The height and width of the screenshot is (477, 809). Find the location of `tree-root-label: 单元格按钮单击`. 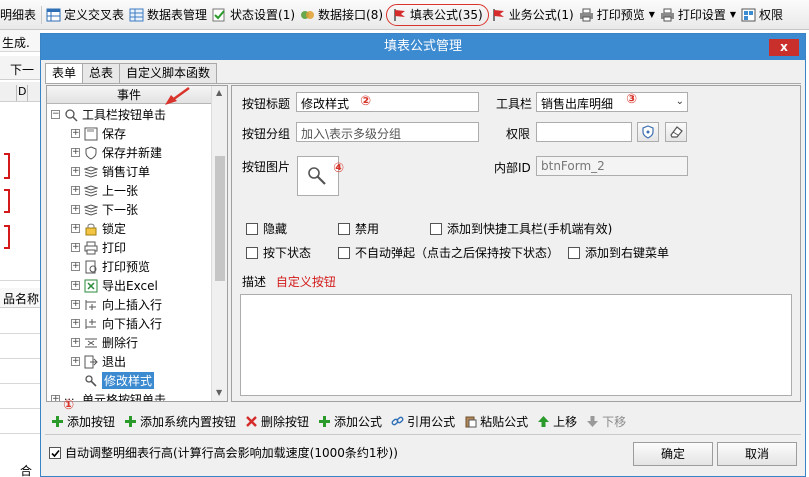

tree-root-label: 单元格按钮单击 is located at coordinates (124, 397).